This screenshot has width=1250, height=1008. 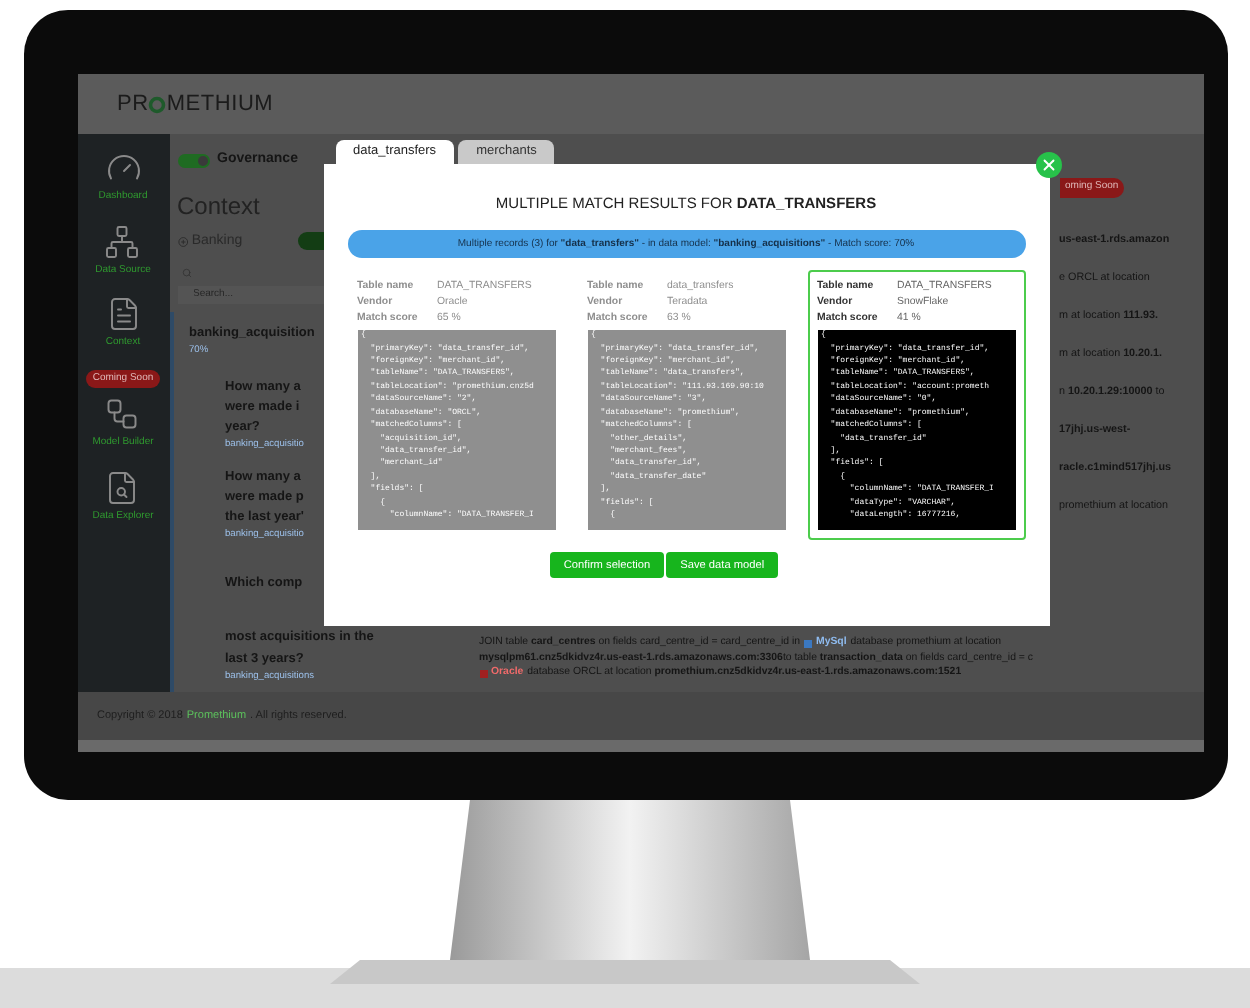 What do you see at coordinates (483, 673) in the screenshot?
I see `oracle-icon` at bounding box center [483, 673].